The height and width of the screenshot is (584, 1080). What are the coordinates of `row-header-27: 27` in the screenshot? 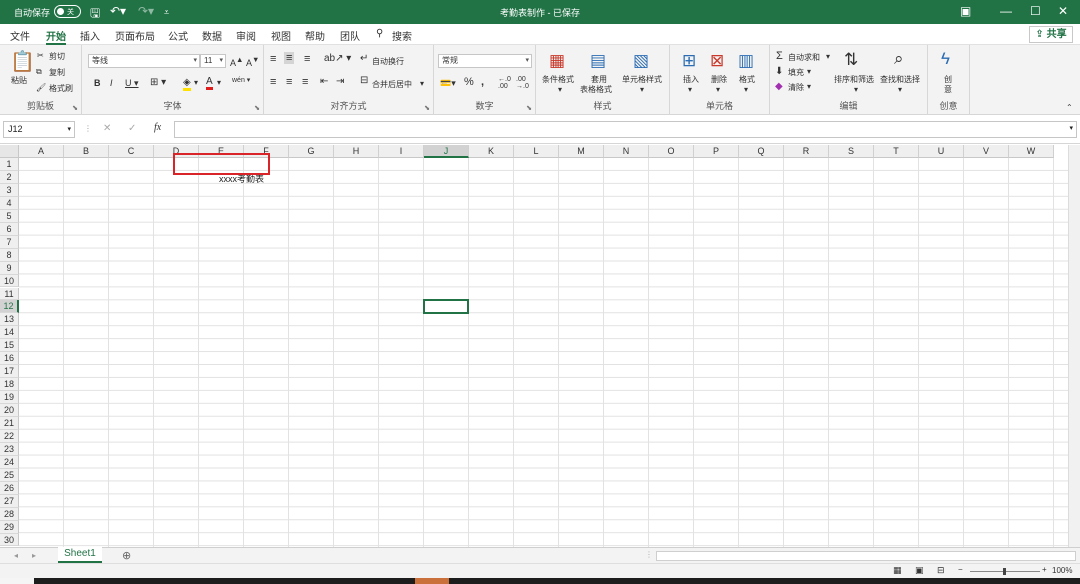 It's located at (9, 501).